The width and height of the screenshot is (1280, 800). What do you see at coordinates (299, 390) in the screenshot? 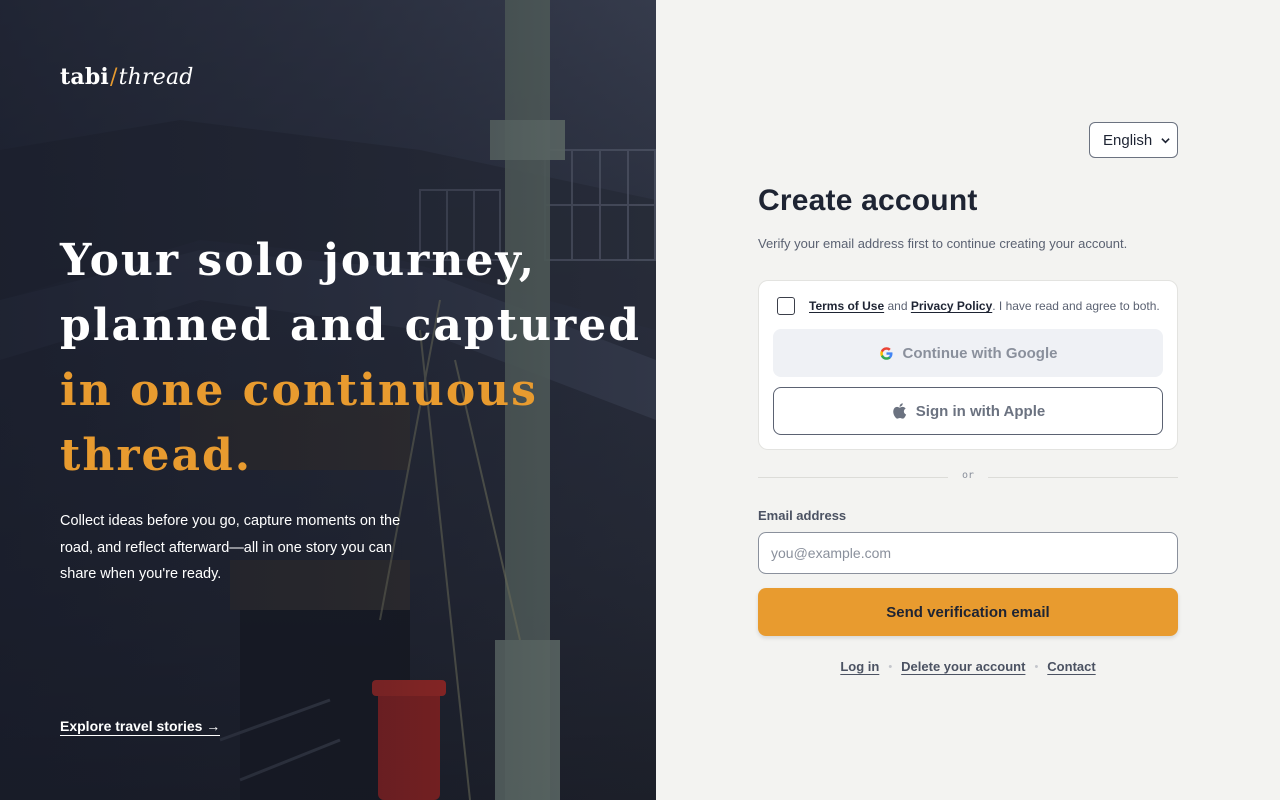
I see `headline-line-3: in one continuous` at bounding box center [299, 390].